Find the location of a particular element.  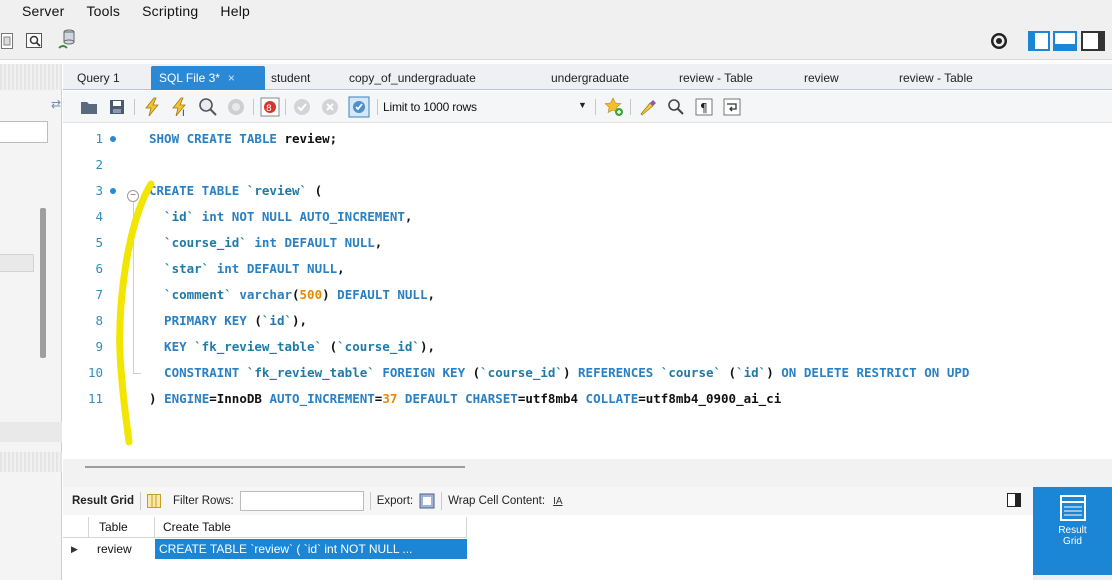

code-token: =utf8mb4 is located at coordinates (551, 398).